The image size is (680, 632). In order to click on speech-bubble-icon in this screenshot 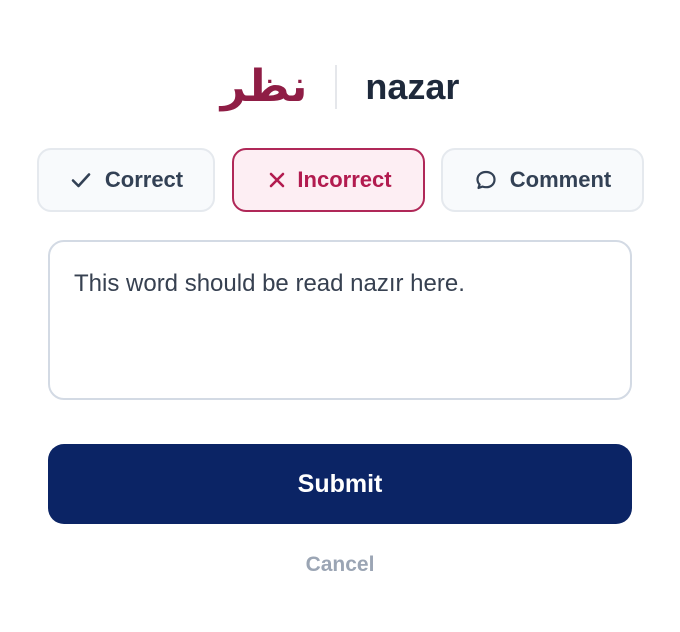, I will do `click(486, 180)`.